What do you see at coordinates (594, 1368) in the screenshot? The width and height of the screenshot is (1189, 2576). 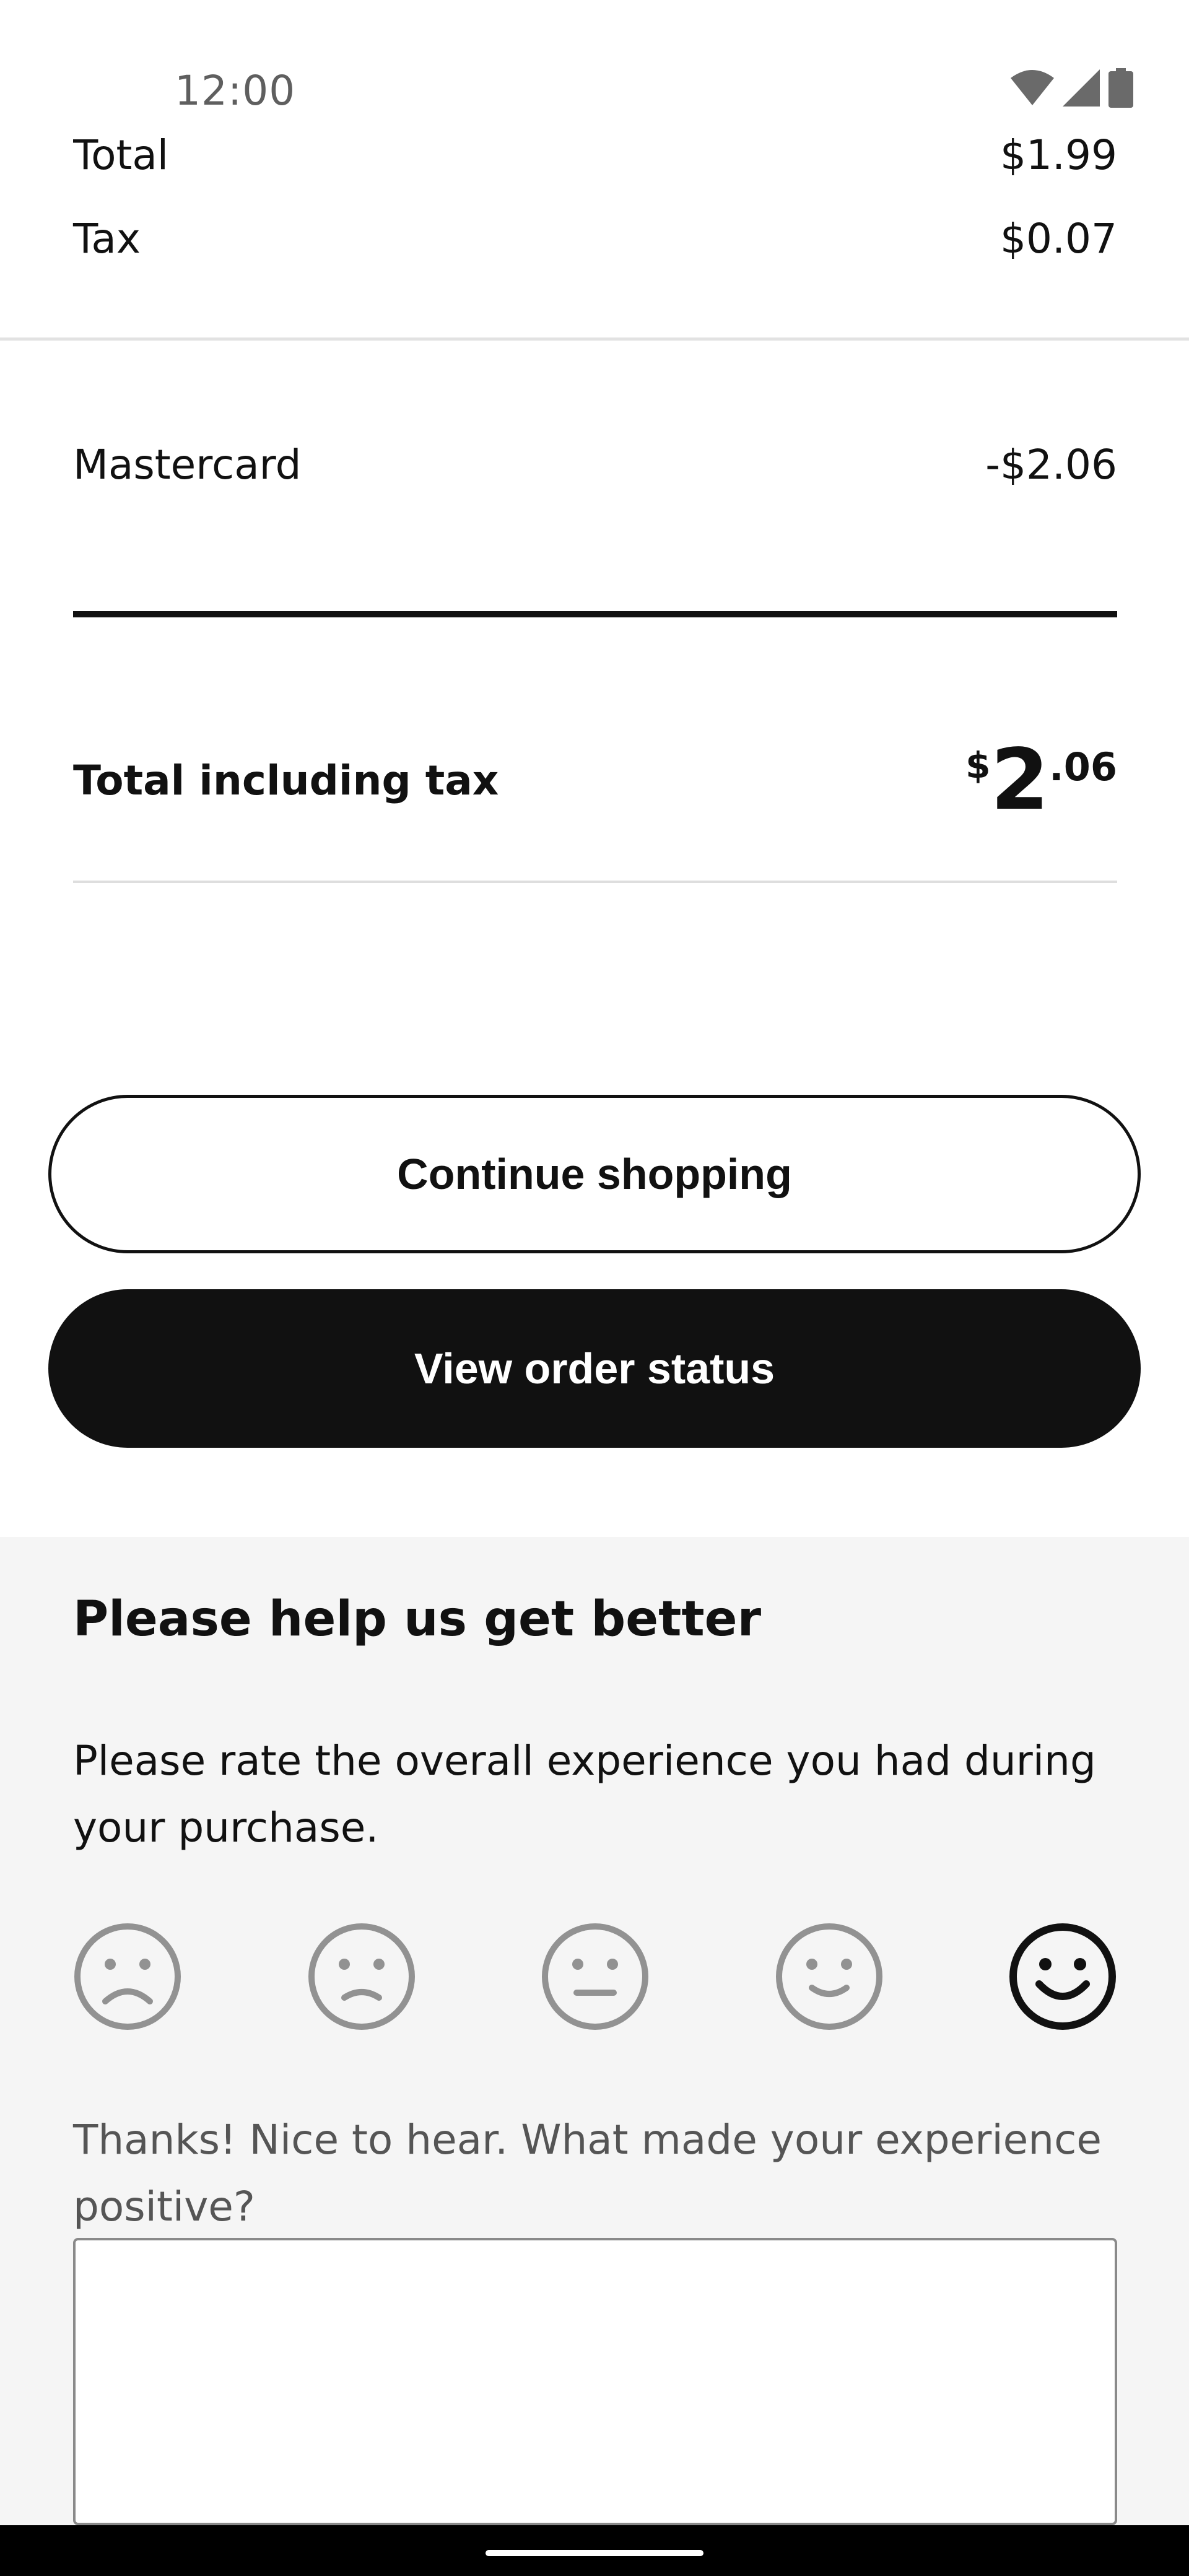 I see `view-order-status-button: View order status` at bounding box center [594, 1368].